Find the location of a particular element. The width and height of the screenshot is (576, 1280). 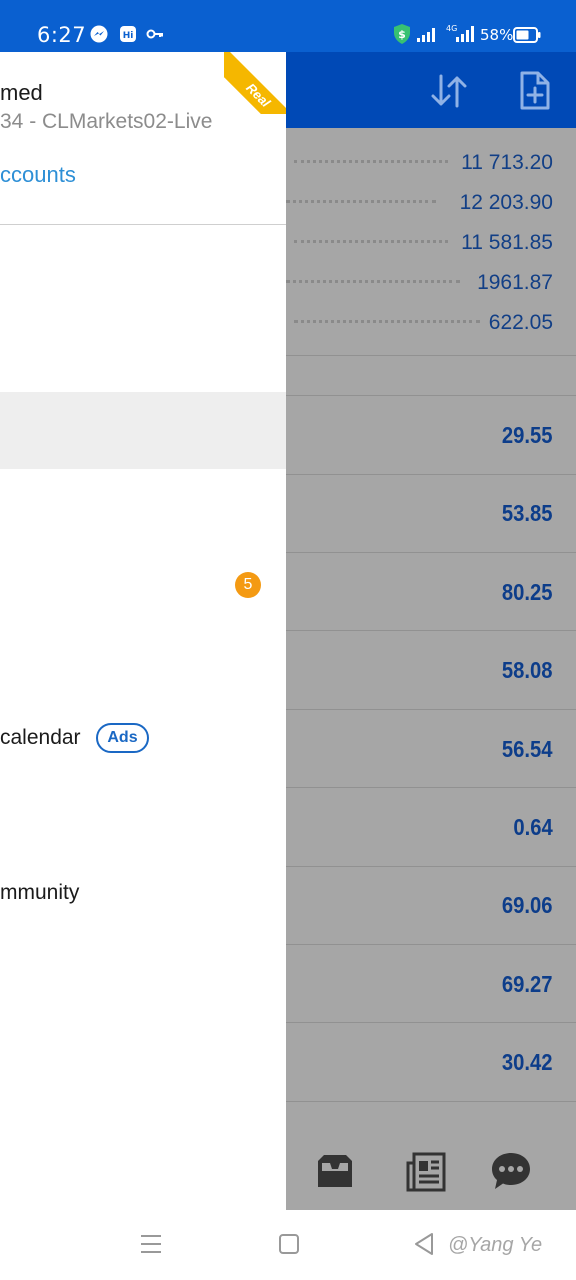

news-icon is located at coordinates (427, 1172).